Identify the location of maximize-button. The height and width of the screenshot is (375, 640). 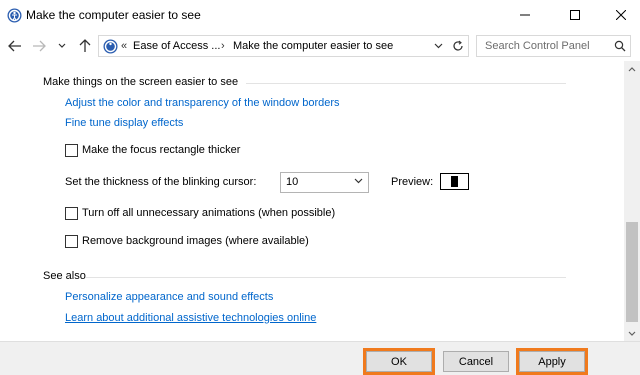
(575, 15).